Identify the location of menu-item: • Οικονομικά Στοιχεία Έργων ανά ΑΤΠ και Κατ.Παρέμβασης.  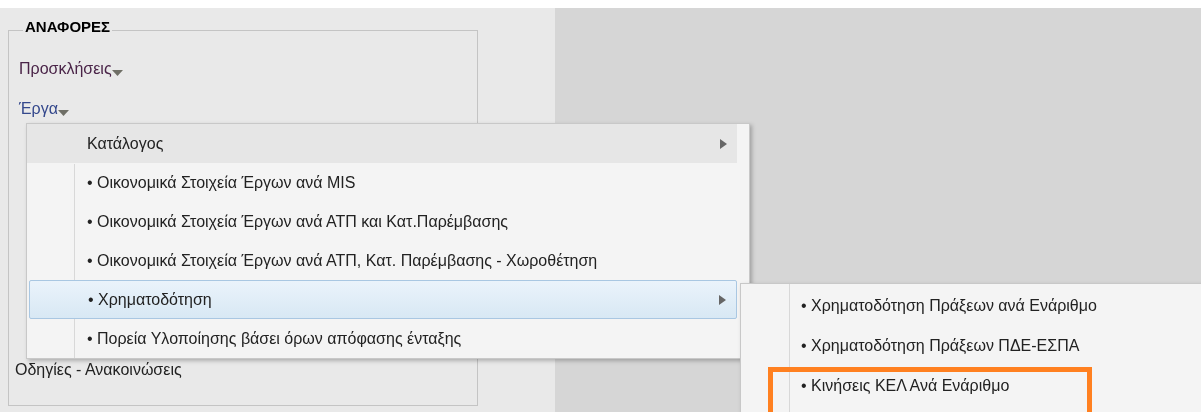
(382, 221).